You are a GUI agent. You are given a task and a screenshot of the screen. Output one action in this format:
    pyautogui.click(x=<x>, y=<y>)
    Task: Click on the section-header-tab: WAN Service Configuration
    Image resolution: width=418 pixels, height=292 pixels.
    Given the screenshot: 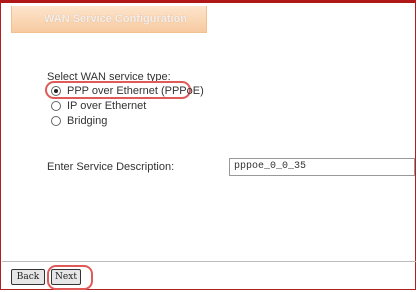 What is the action you would take?
    pyautogui.click(x=109, y=19)
    